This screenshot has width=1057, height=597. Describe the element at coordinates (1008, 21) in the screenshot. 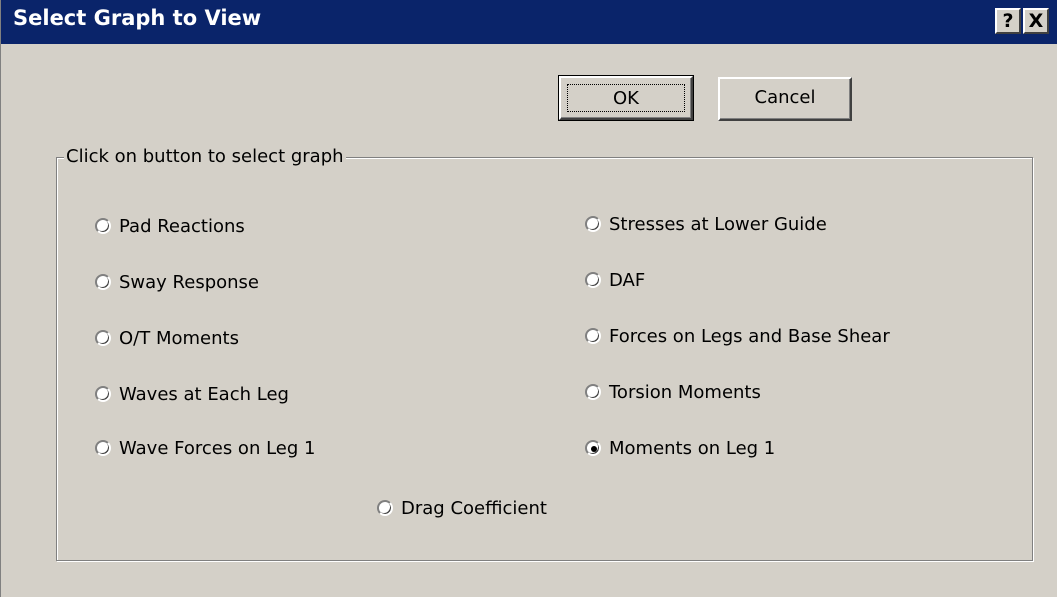

I see `help-button: ?` at that location.